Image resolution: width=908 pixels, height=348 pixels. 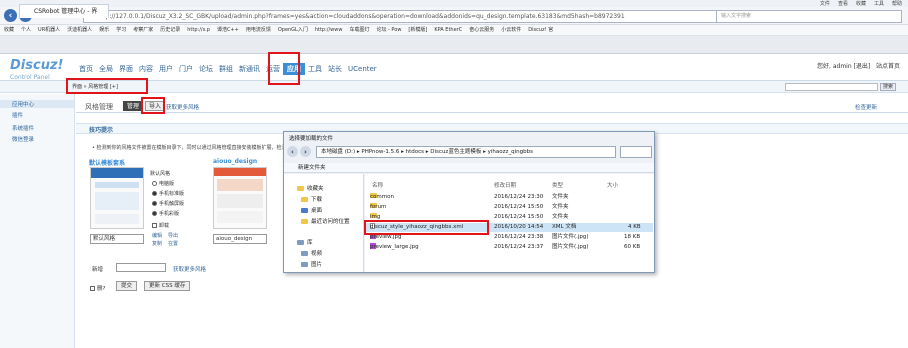 I want to click on nav-content: 内容, so click(x=146, y=69).